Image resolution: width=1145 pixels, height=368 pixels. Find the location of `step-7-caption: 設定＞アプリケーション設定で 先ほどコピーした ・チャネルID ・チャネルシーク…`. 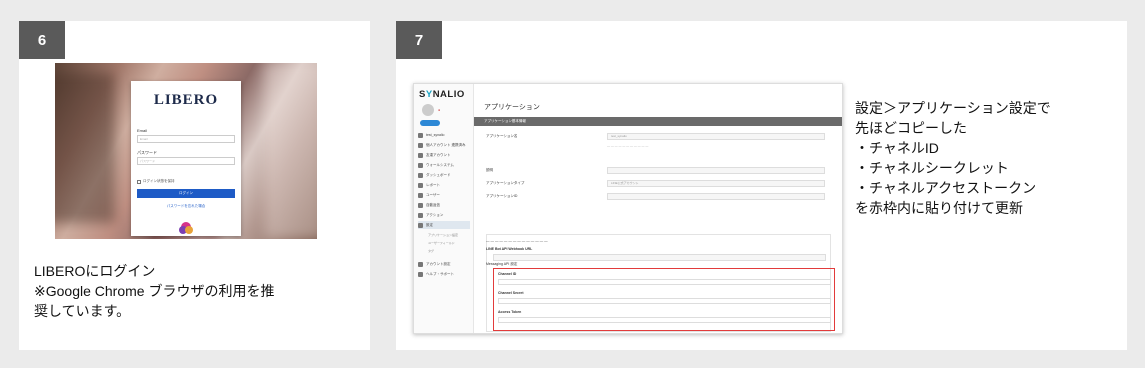

step-7-caption: 設定＞アプリケーション設定で 先ほどコピーした ・チャネルID ・チャネルシーク… is located at coordinates (985, 158).